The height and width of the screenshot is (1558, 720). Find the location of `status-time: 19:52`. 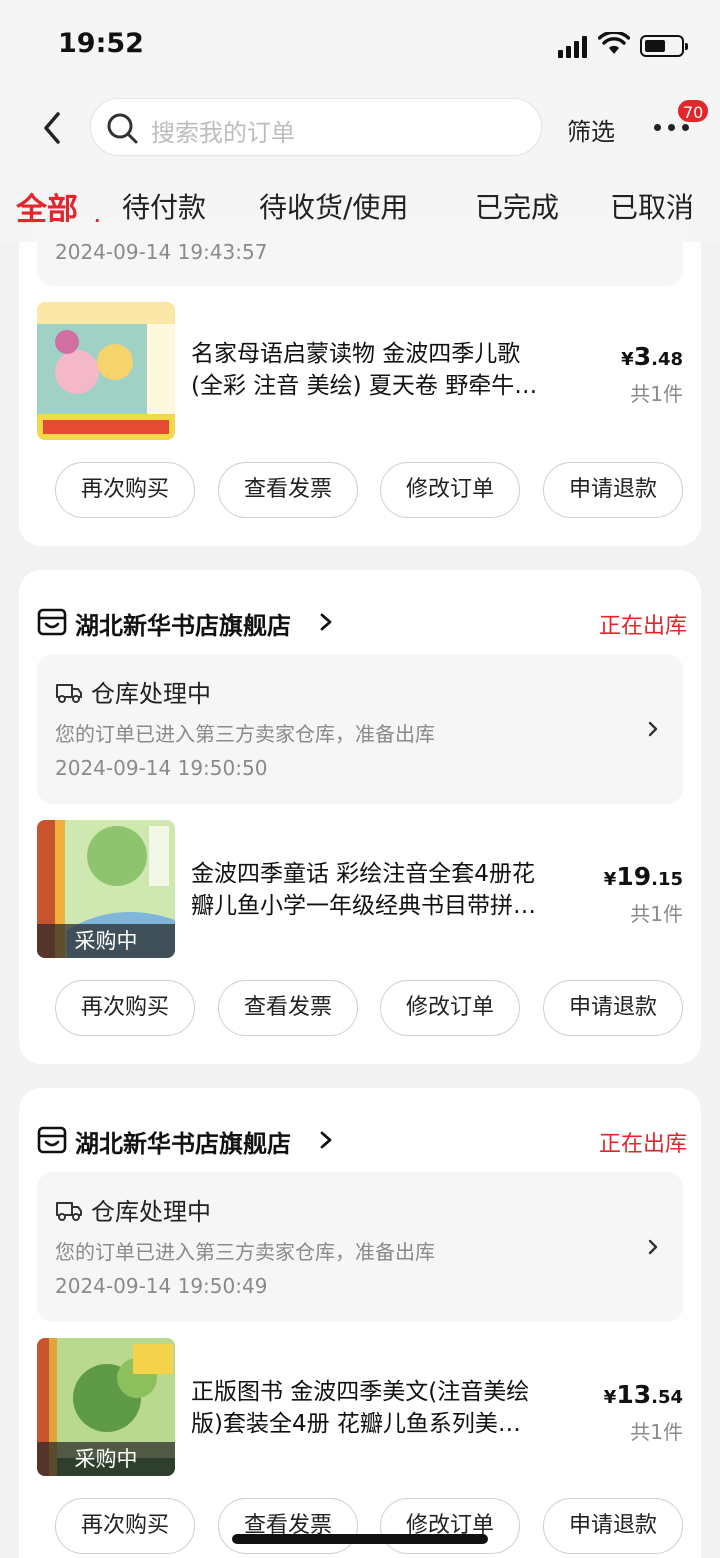

status-time: 19:52 is located at coordinates (101, 43).